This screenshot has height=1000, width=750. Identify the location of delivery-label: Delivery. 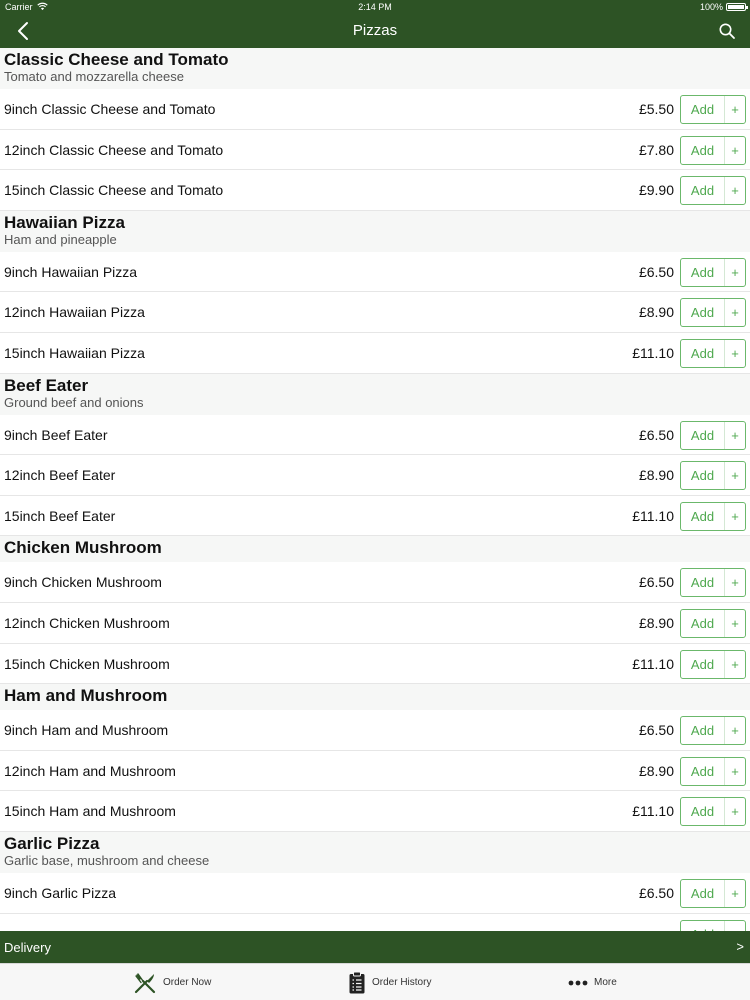
(27, 947).